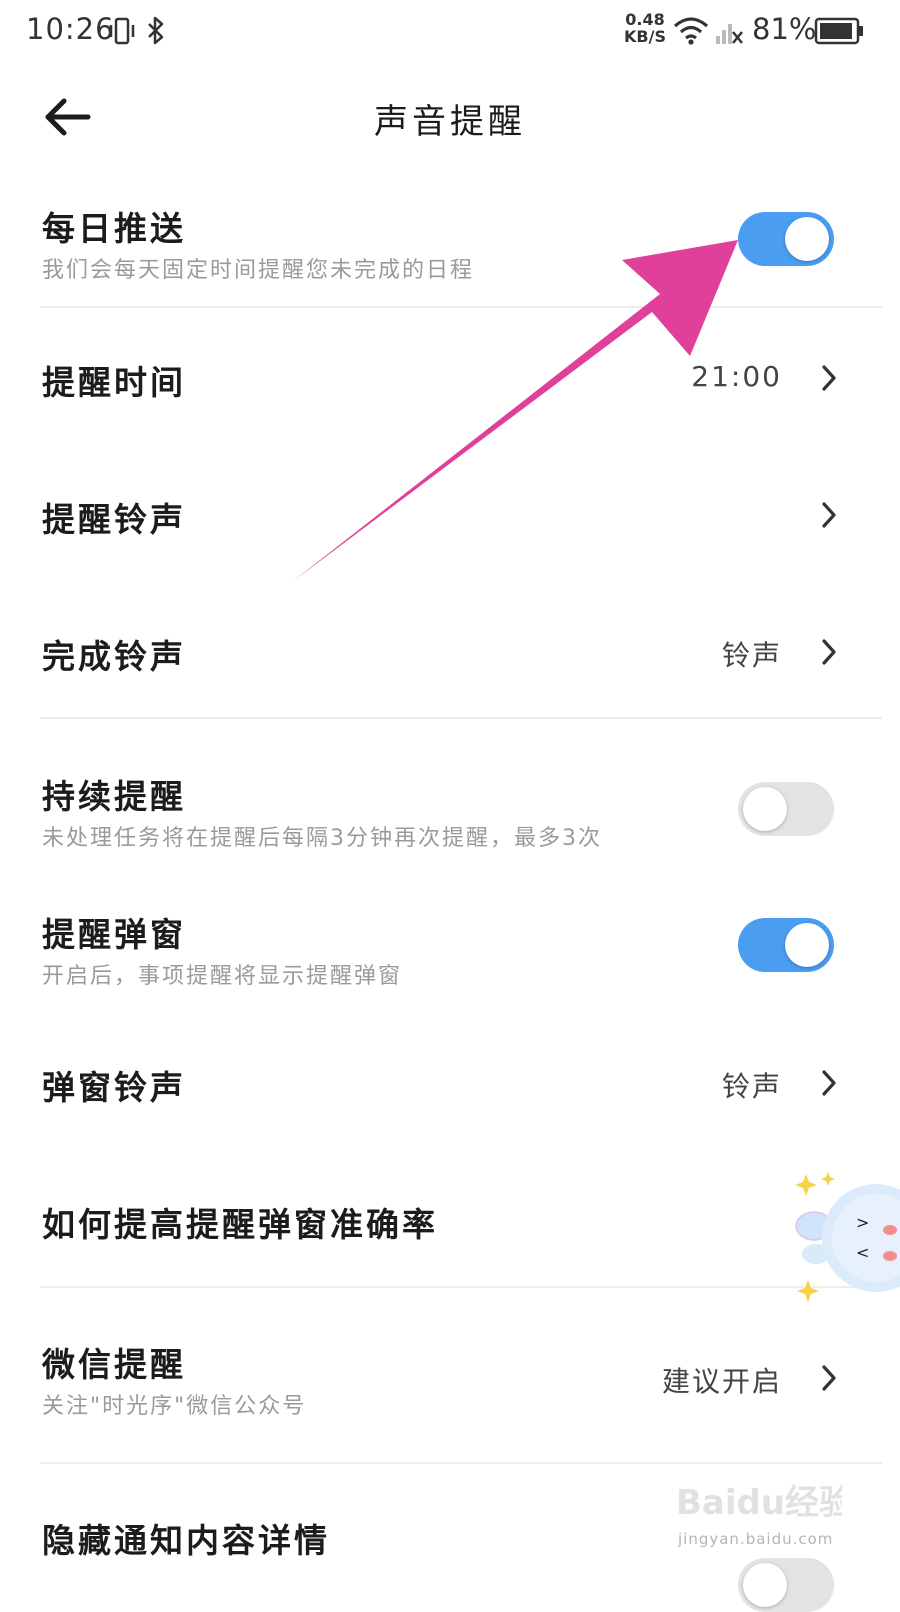 The height and width of the screenshot is (1612, 900). What do you see at coordinates (222, 976) in the screenshot?
I see `setting-subtitle: 开启后，事项提醒将显示提醒弹窗` at bounding box center [222, 976].